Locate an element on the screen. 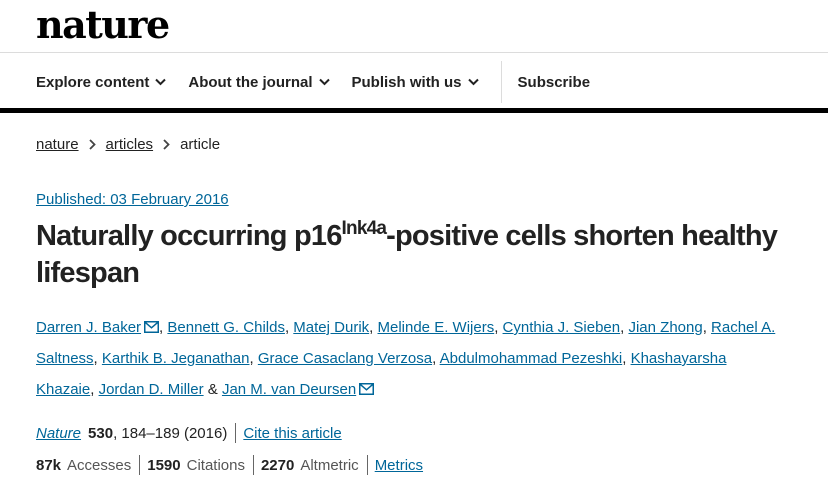 The width and height of the screenshot is (828, 478). nav-subscribe: Subscribe is located at coordinates (554, 82).